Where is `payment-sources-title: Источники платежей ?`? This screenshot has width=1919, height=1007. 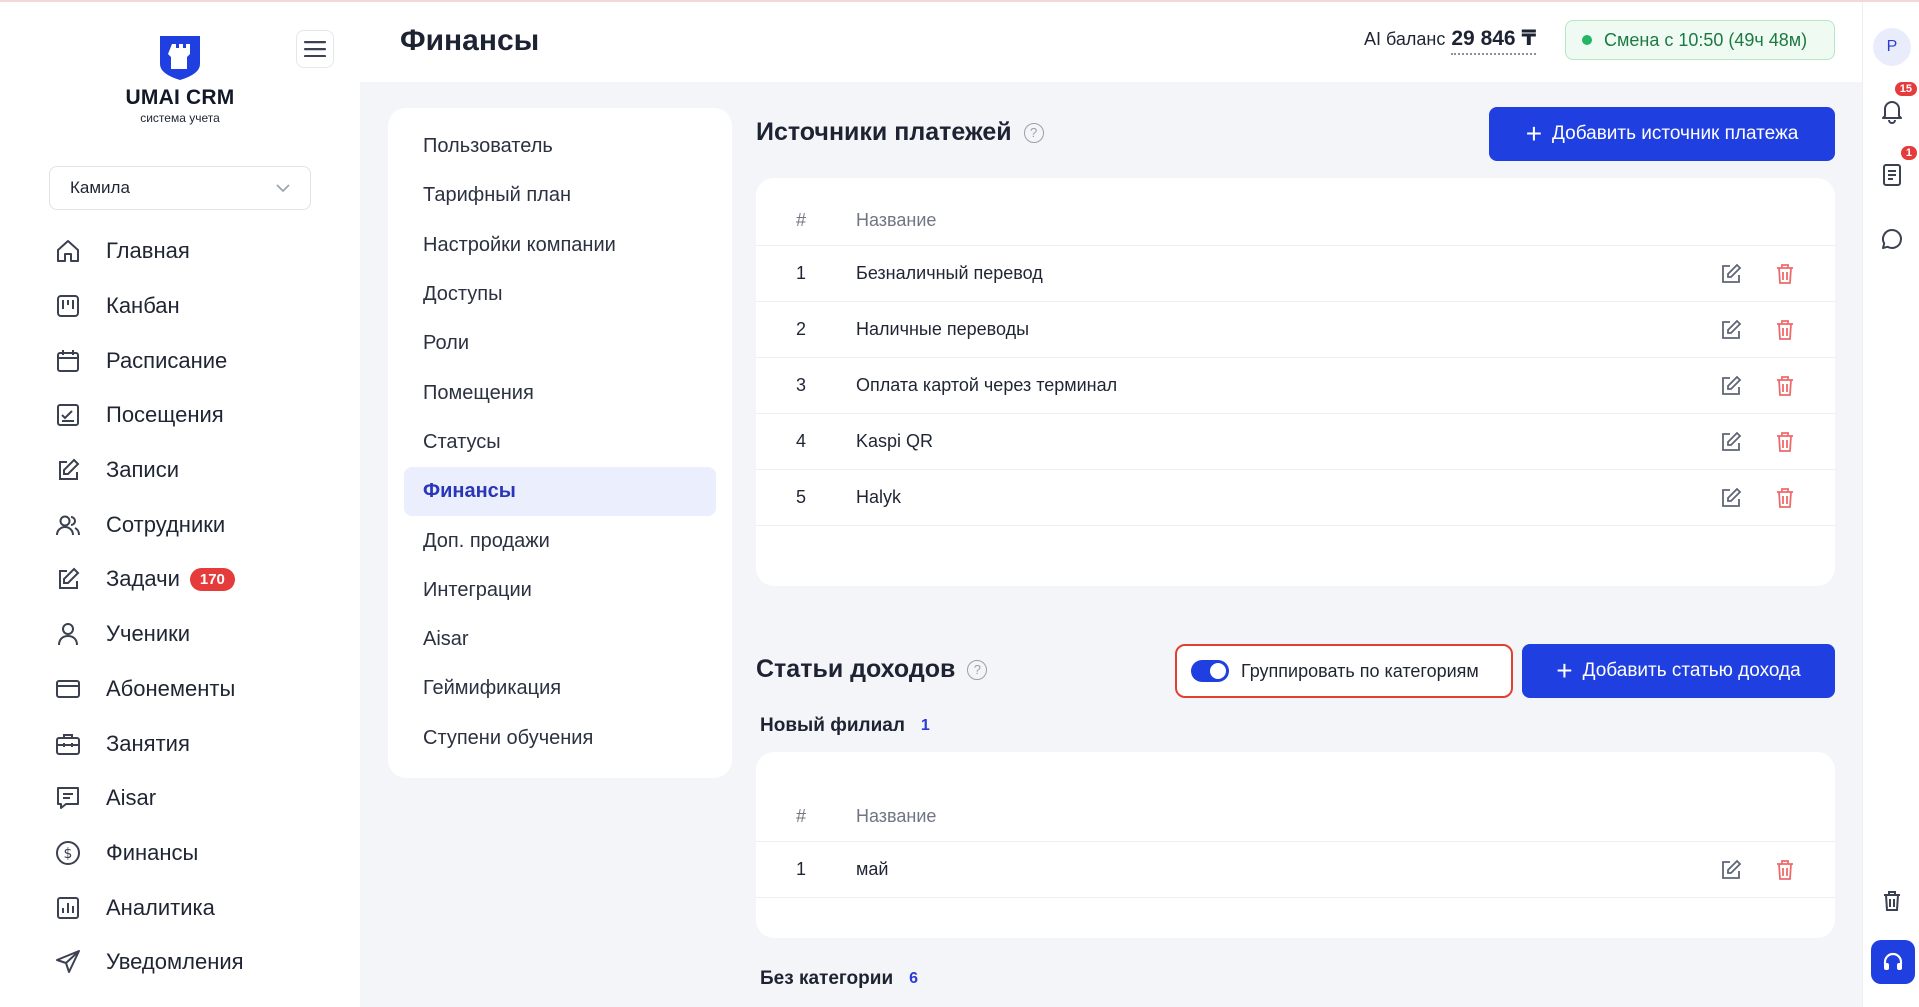
payment-sources-title: Источники платежей ? is located at coordinates (900, 132).